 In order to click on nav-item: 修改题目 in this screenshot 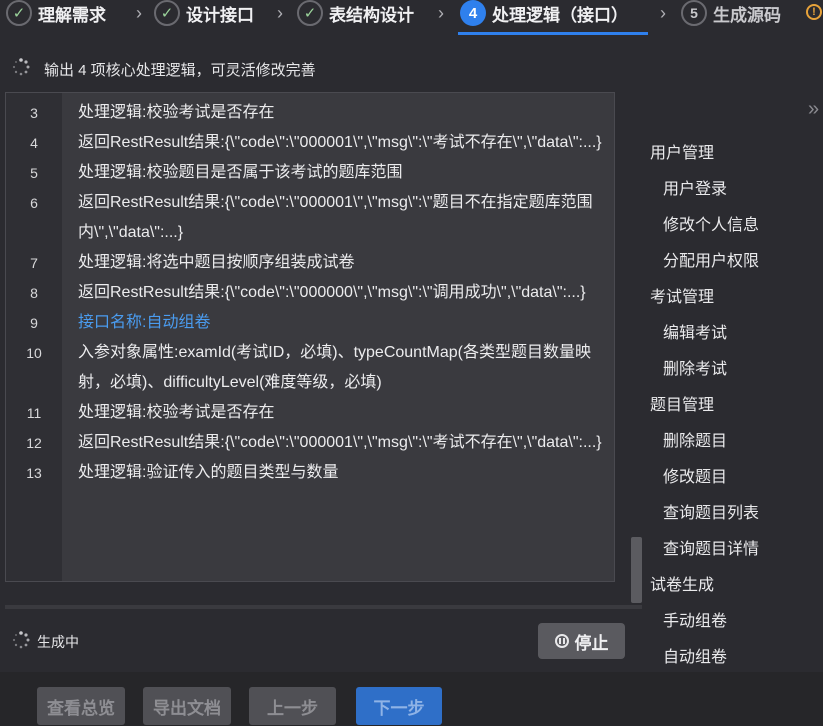, I will do `click(736, 482)`.